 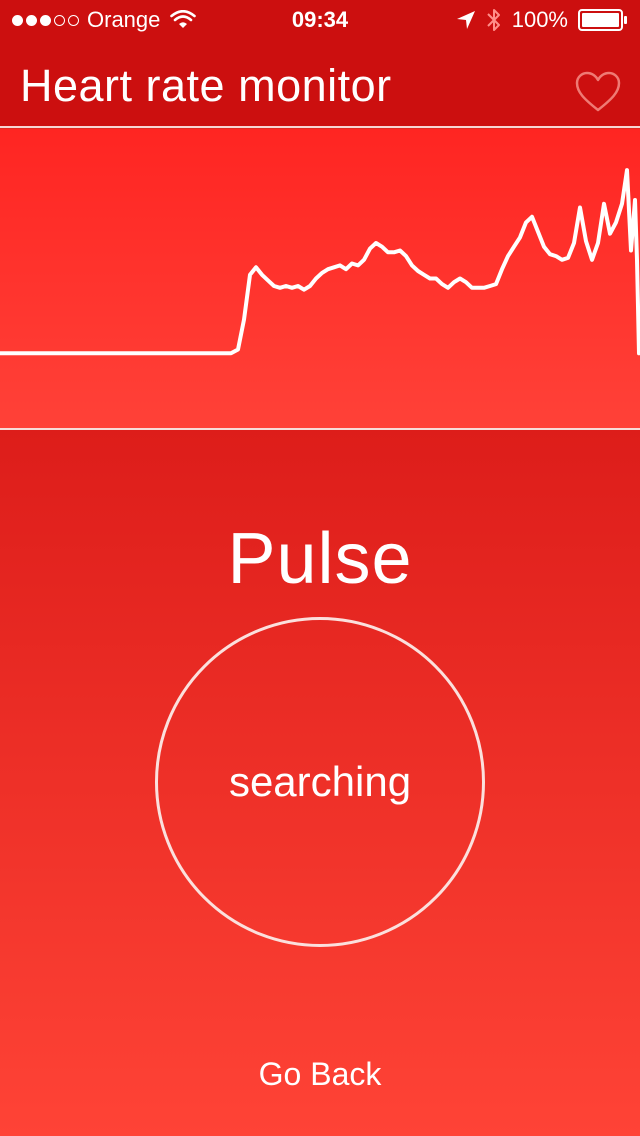 What do you see at coordinates (602, 20) in the screenshot?
I see `battery-icon` at bounding box center [602, 20].